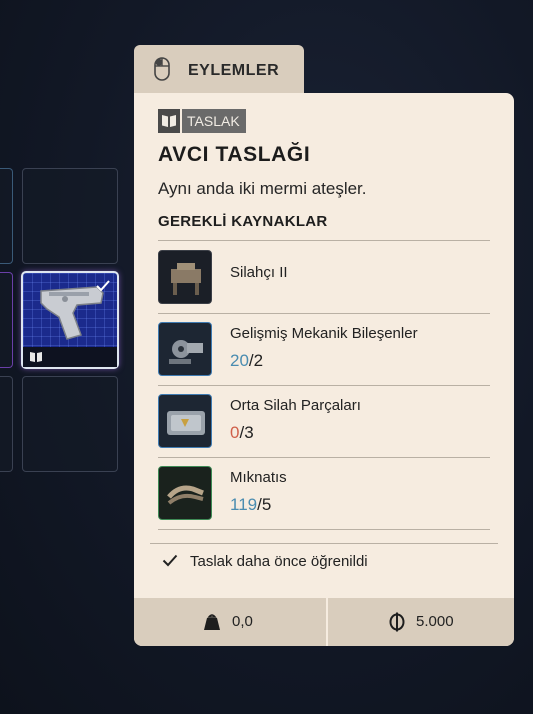 The image size is (533, 714). What do you see at coordinates (36, 357) in the screenshot?
I see `blueprint-book-icon` at bounding box center [36, 357].